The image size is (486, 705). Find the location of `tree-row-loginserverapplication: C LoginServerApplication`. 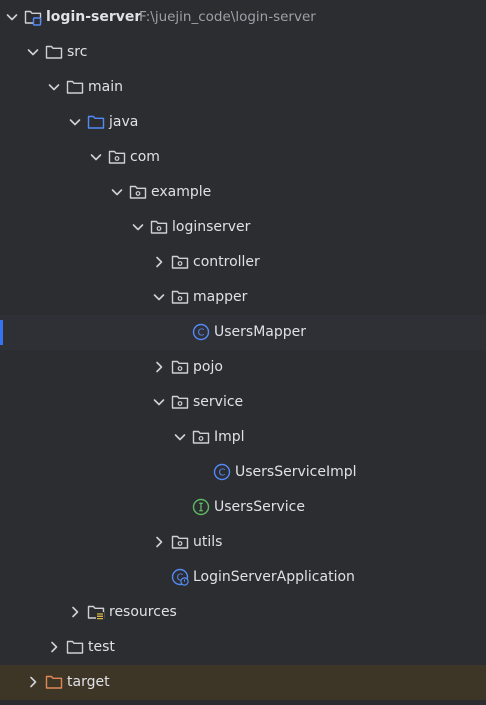

tree-row-loginserverapplication: C LoginServerApplication is located at coordinates (243, 577).